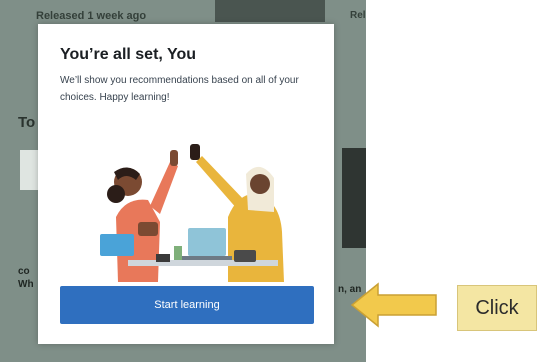  What do you see at coordinates (207, 244) in the screenshot?
I see `laptop-shape` at bounding box center [207, 244].